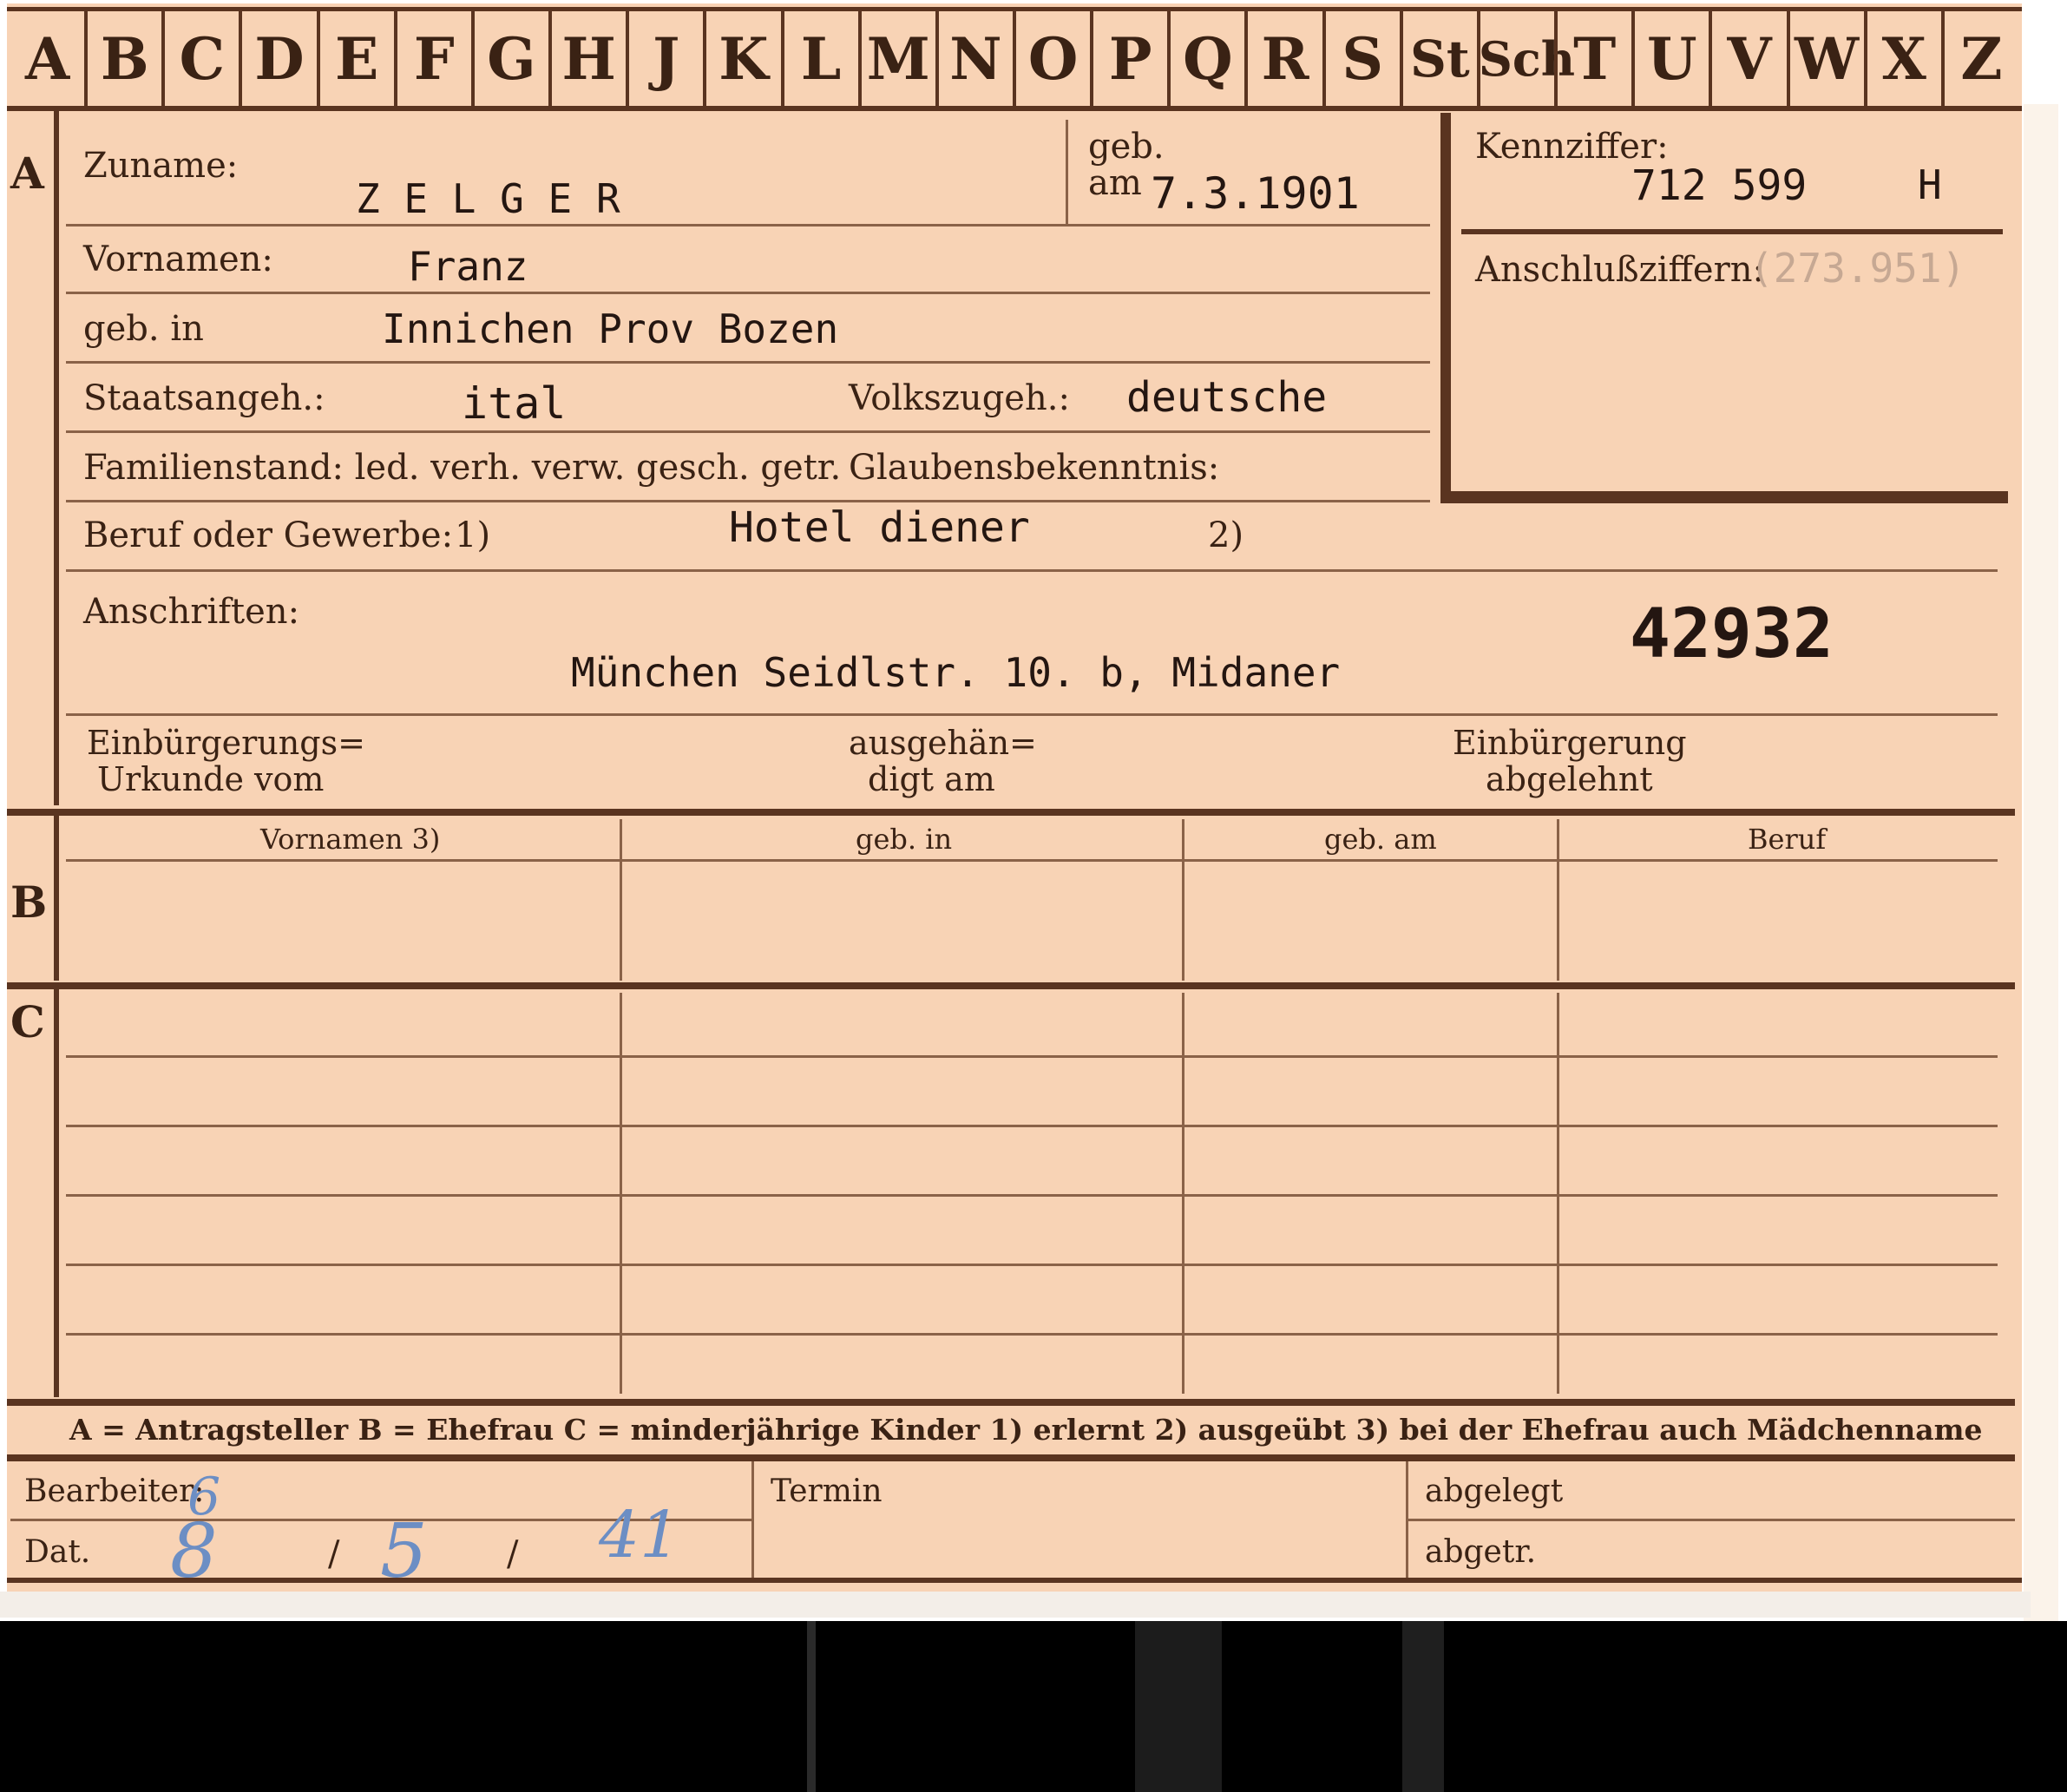 This screenshot has width=2067, height=1792. I want to click on alphabet-tab: P, so click(1130, 59).